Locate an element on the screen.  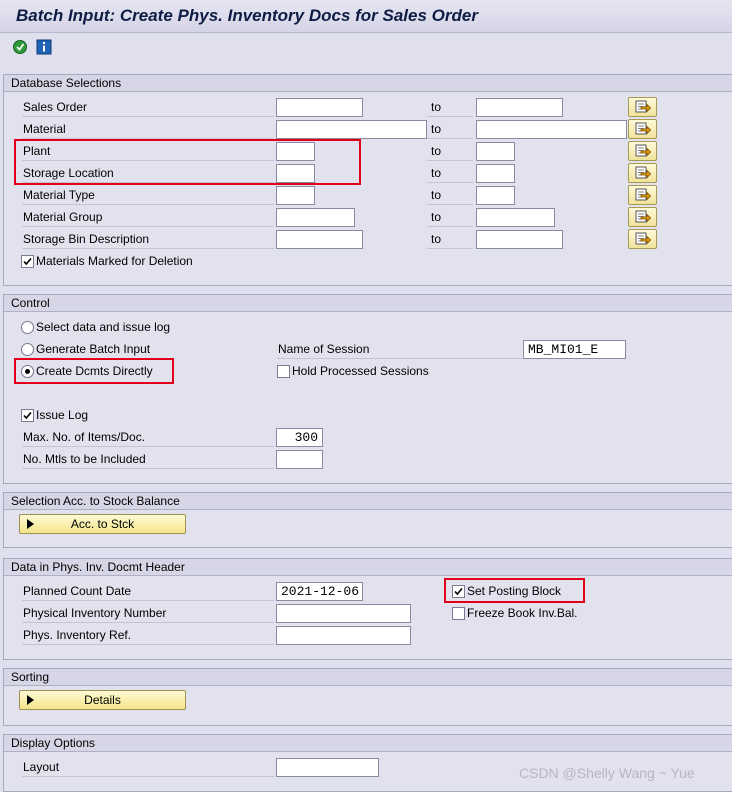
group-header: Sorting is located at coordinates (368, 677).